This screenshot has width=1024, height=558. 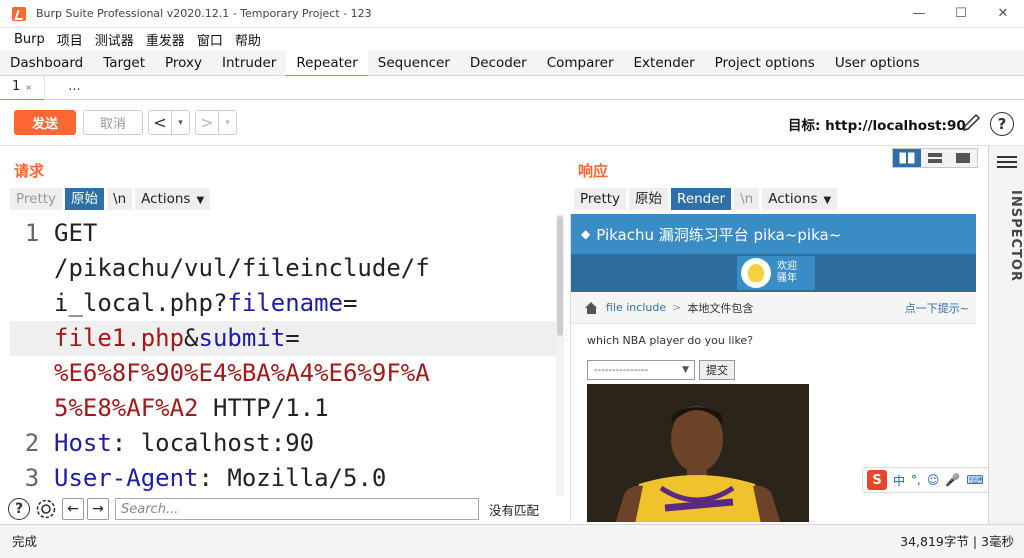 I want to click on http-version: HTTP/1.1, so click(x=263, y=408).